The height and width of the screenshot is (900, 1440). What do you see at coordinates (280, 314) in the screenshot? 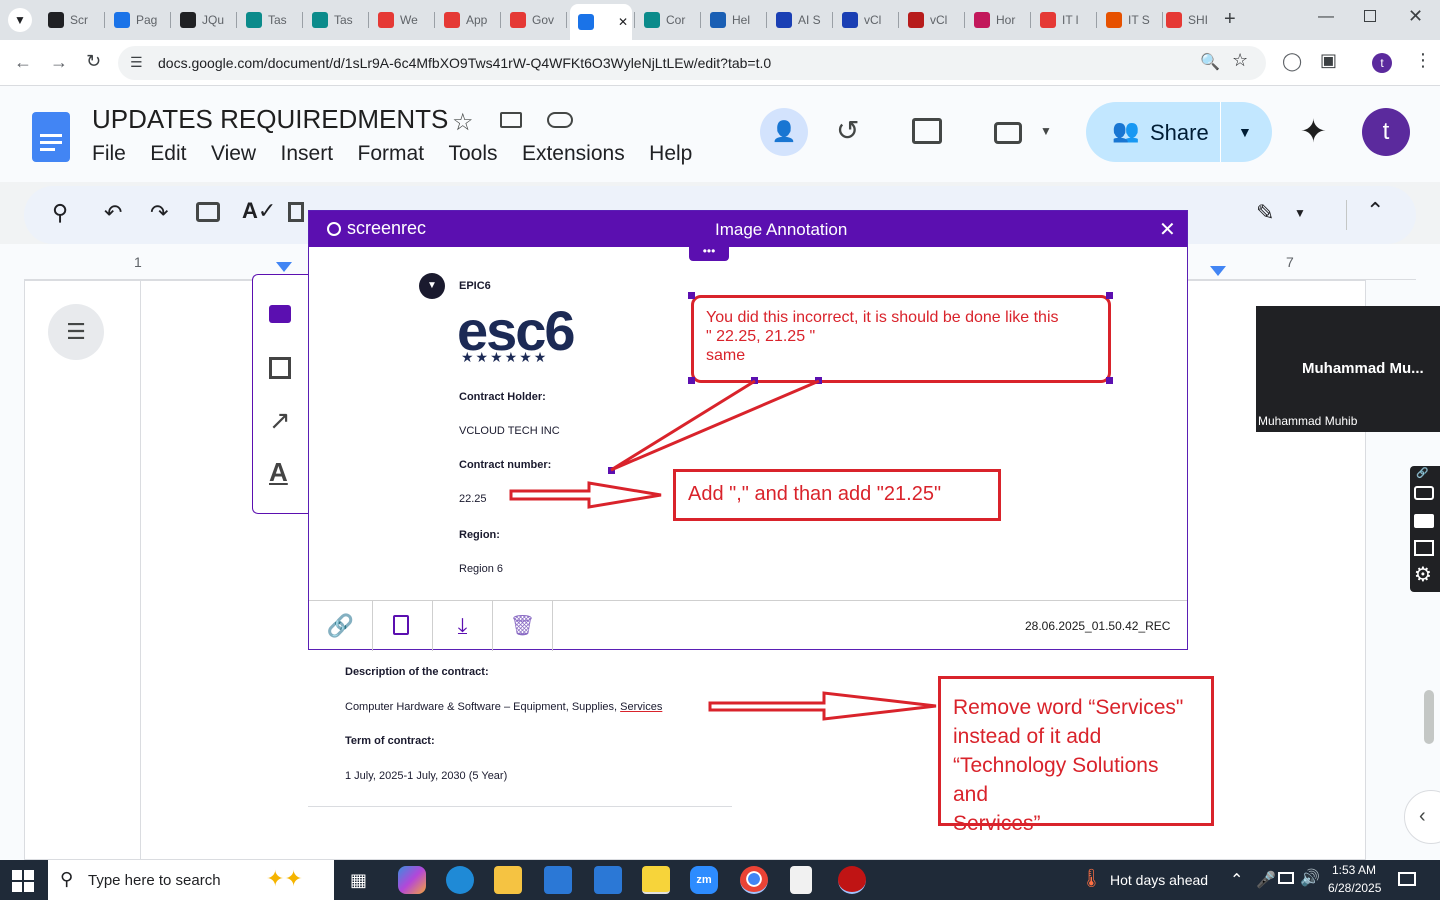
I see `comment-tool-icon` at bounding box center [280, 314].